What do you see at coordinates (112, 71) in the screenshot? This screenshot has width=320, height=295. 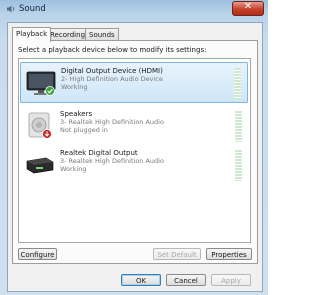 I see `device-name: Digital Output Device (HDMI)` at bounding box center [112, 71].